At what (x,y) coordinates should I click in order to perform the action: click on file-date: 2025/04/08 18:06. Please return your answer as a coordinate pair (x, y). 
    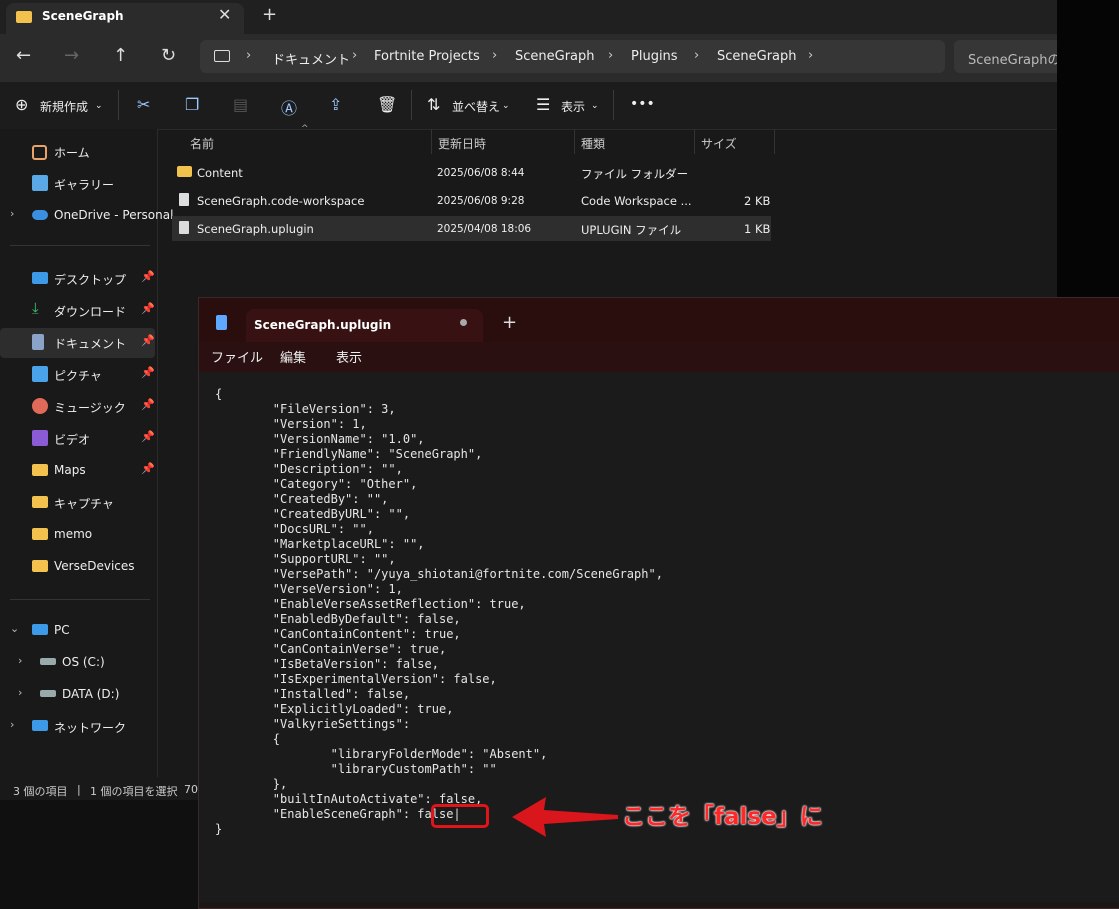
    Looking at the image, I should click on (484, 229).